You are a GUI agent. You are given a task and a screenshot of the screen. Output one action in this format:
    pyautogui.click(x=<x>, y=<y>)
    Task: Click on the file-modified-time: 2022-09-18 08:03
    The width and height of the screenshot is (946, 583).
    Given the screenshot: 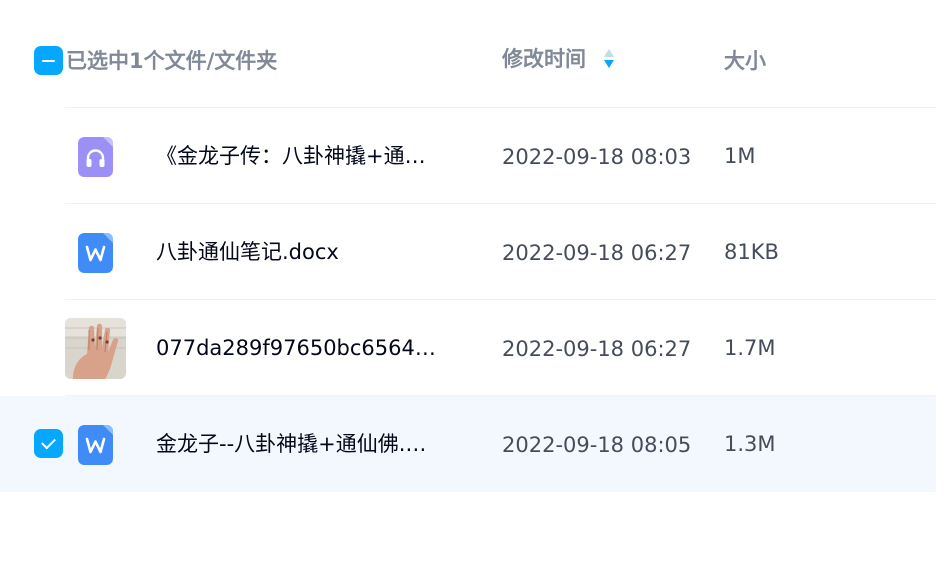 What is the action you would take?
    pyautogui.click(x=597, y=157)
    